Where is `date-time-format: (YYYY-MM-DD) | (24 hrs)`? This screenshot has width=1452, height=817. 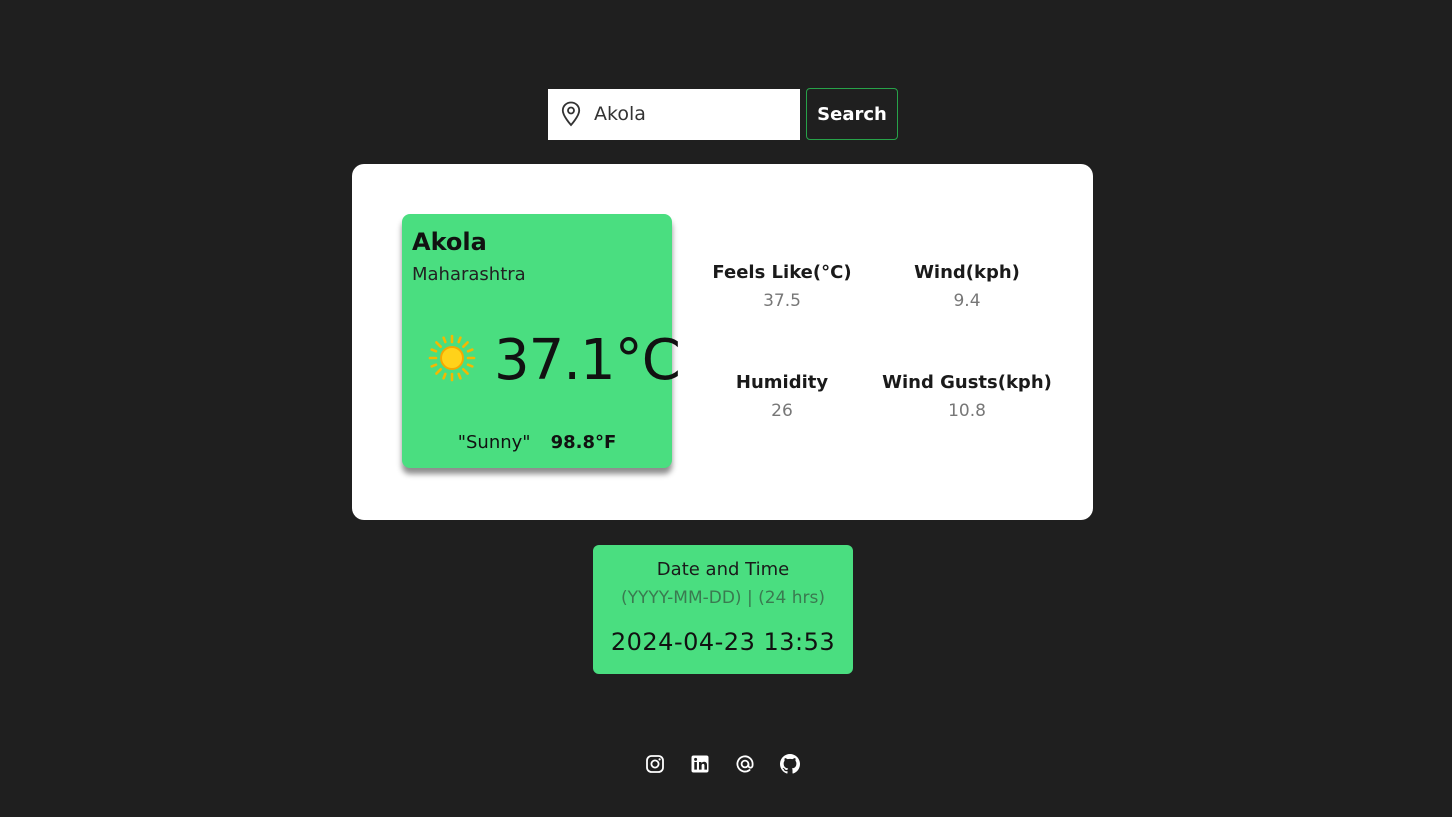 date-time-format: (YYYY-MM-DD) | (24 hrs) is located at coordinates (723, 598).